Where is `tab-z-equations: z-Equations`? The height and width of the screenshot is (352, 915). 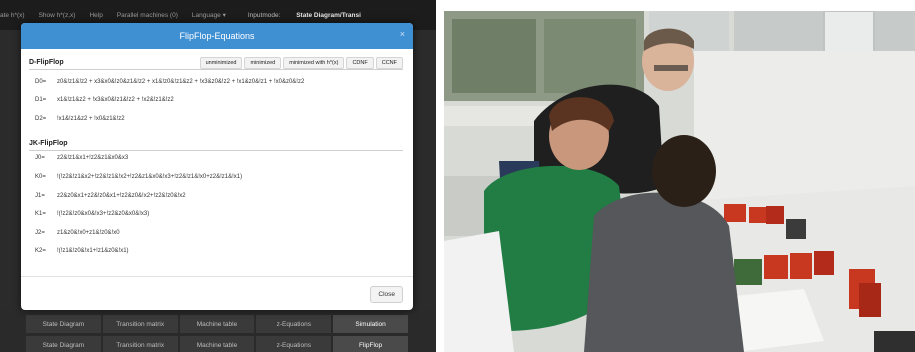 tab-z-equations: z-Equations is located at coordinates (294, 324).